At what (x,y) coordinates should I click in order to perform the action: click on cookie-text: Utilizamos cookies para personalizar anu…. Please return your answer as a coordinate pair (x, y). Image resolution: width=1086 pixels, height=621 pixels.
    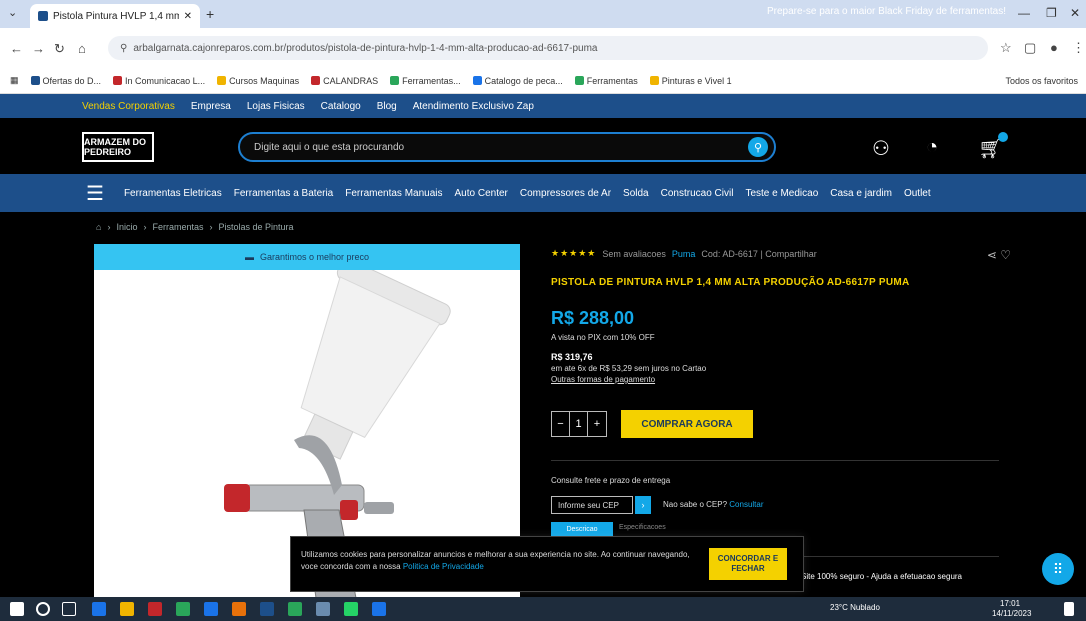
    Looking at the image, I should click on (496, 561).